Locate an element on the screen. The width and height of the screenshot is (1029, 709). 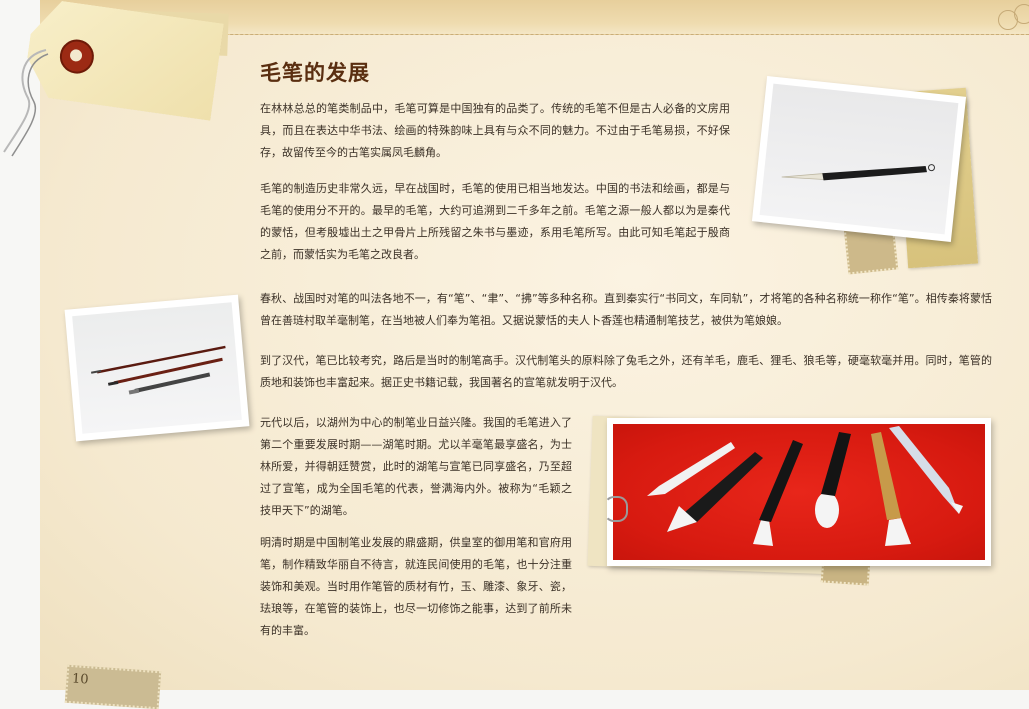
paperclip-icon is located at coordinates (616, 509).